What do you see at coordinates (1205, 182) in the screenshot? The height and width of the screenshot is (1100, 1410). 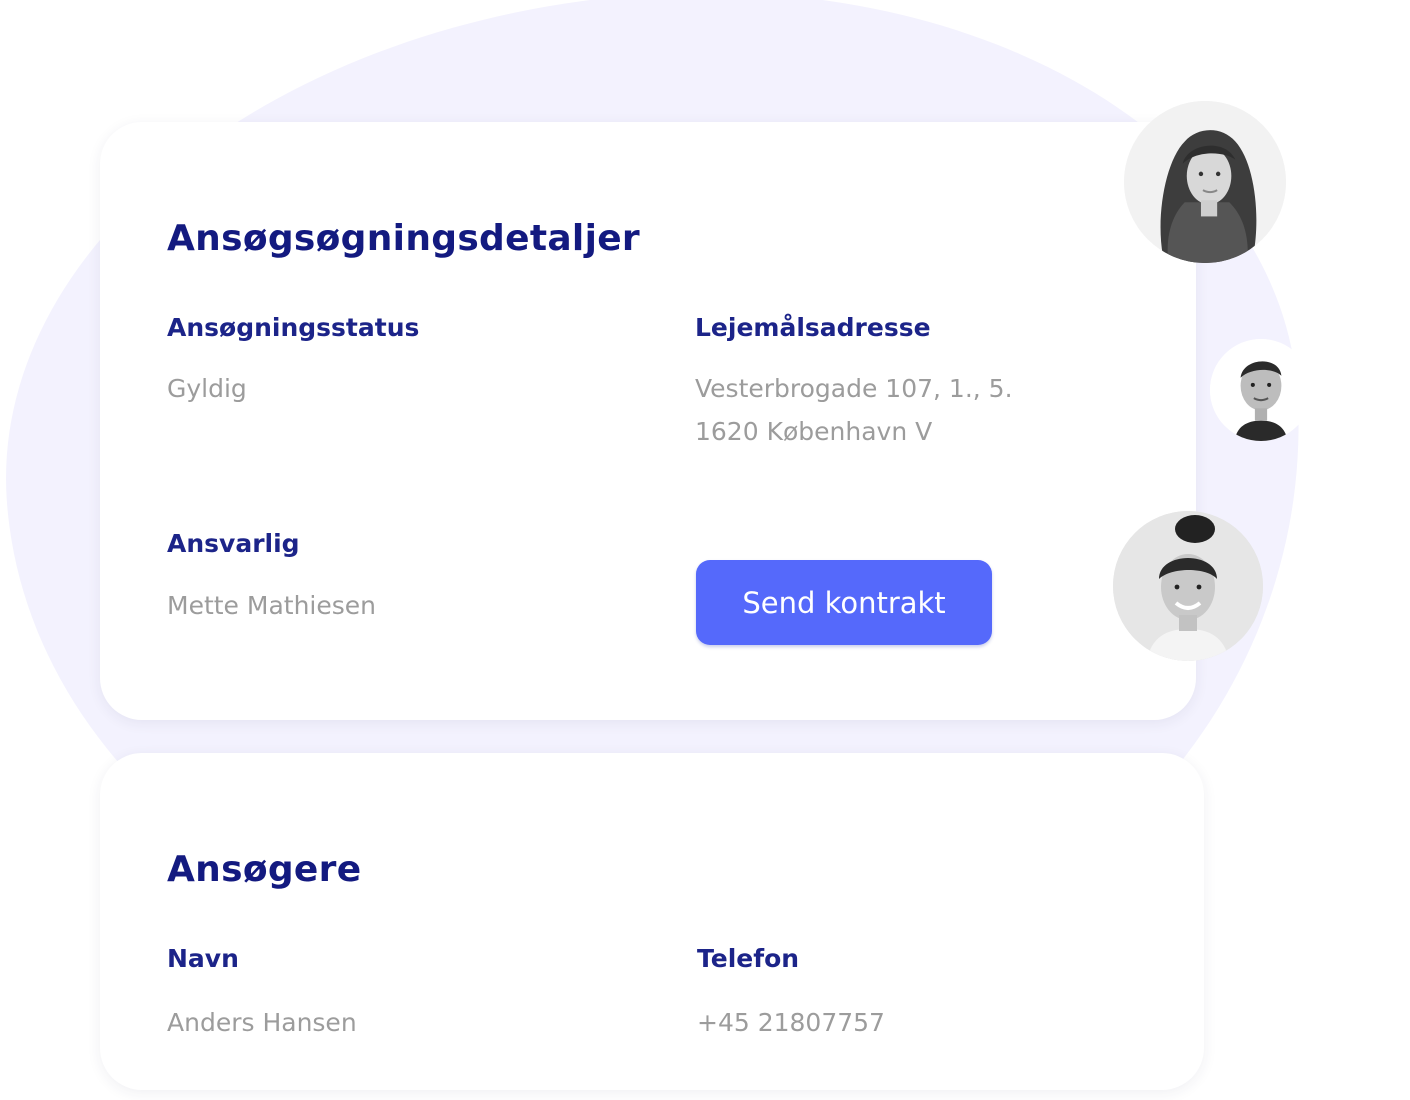 I see `avatar-woman-long-hair` at bounding box center [1205, 182].